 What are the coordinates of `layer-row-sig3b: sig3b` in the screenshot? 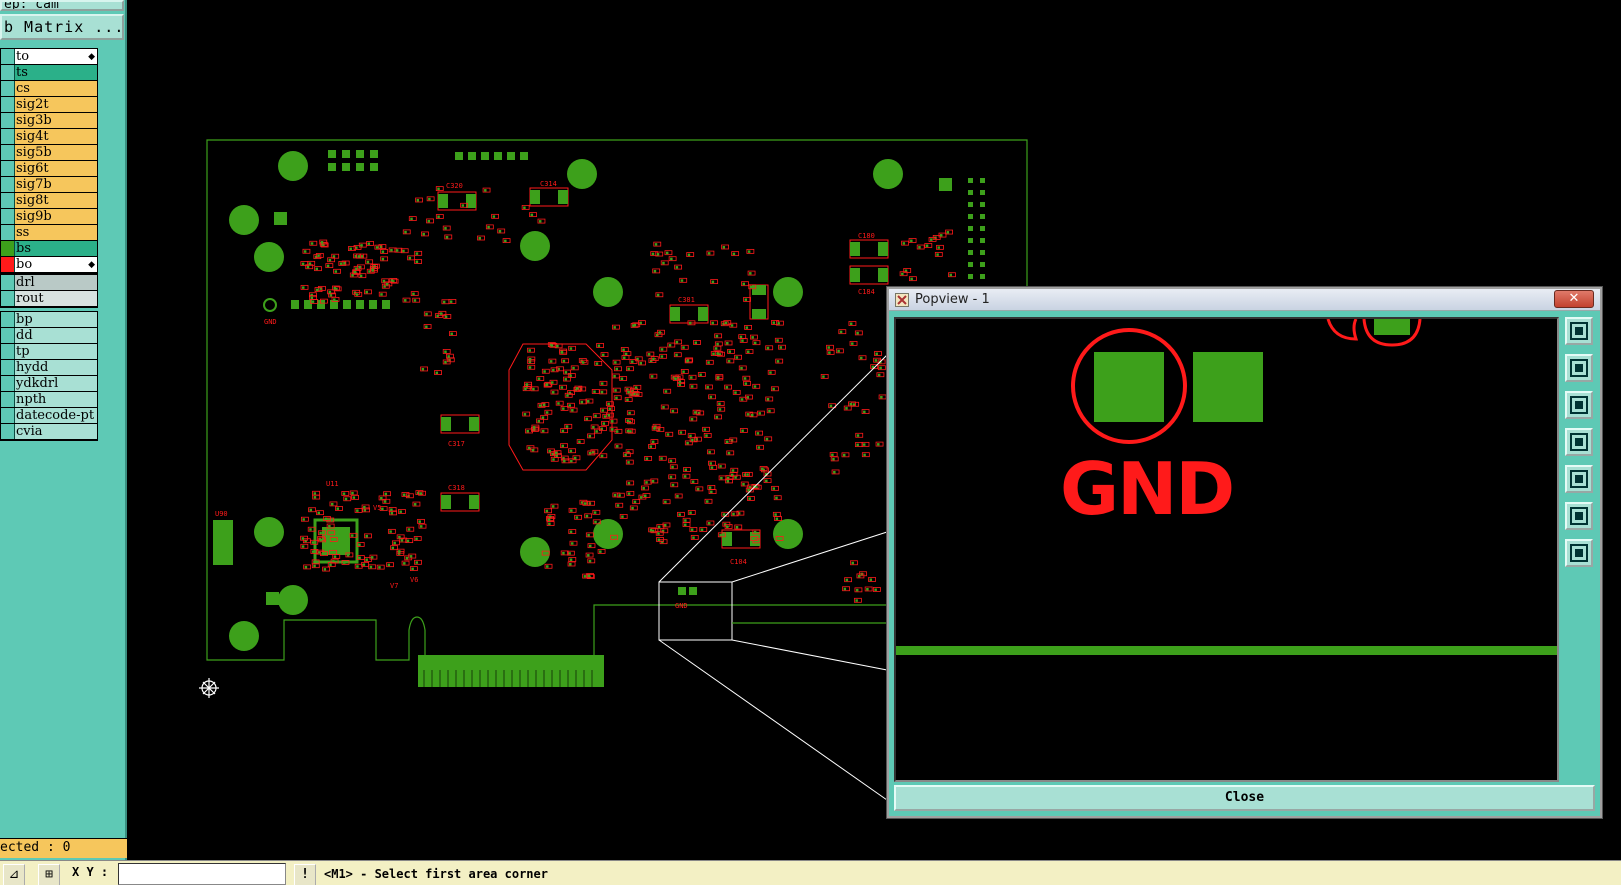 It's located at (49, 121).